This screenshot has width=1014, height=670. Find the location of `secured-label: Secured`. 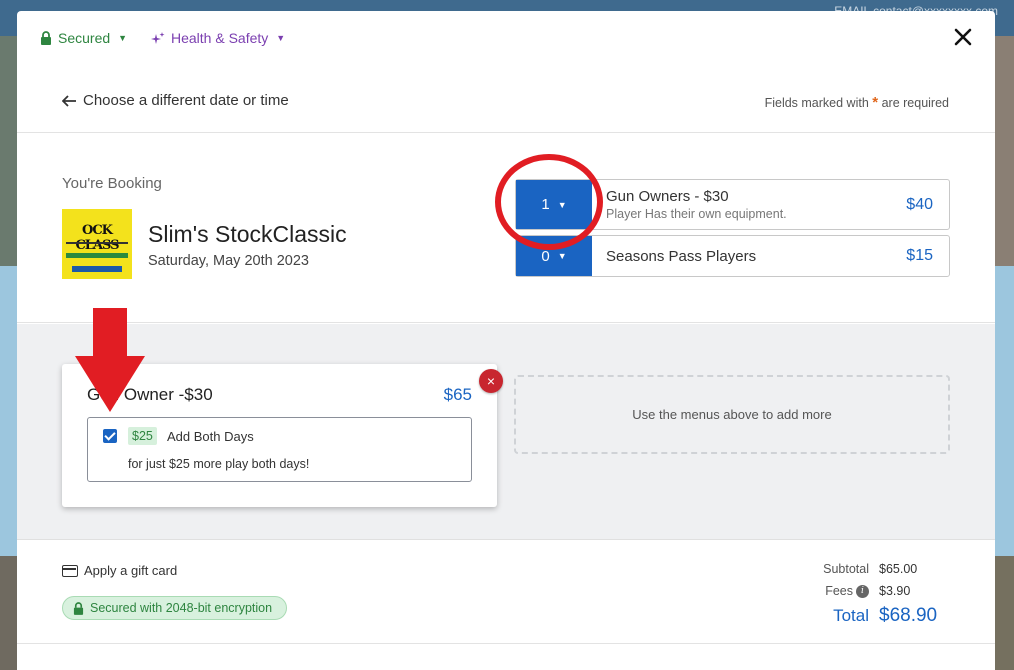

secured-label: Secured is located at coordinates (84, 38).